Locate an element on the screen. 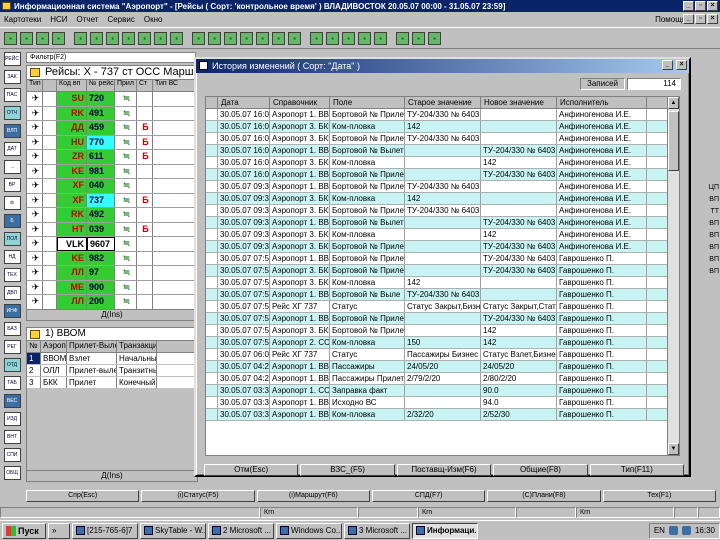 The height and width of the screenshot is (540, 720). left-toolbar-button: ДАТ is located at coordinates (12, 149).